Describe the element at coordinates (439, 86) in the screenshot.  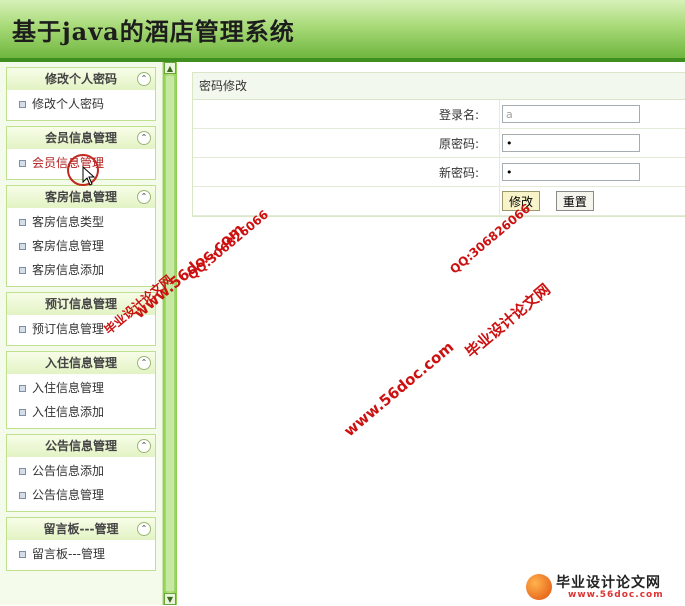
I see `panel-title: 密码修改` at that location.